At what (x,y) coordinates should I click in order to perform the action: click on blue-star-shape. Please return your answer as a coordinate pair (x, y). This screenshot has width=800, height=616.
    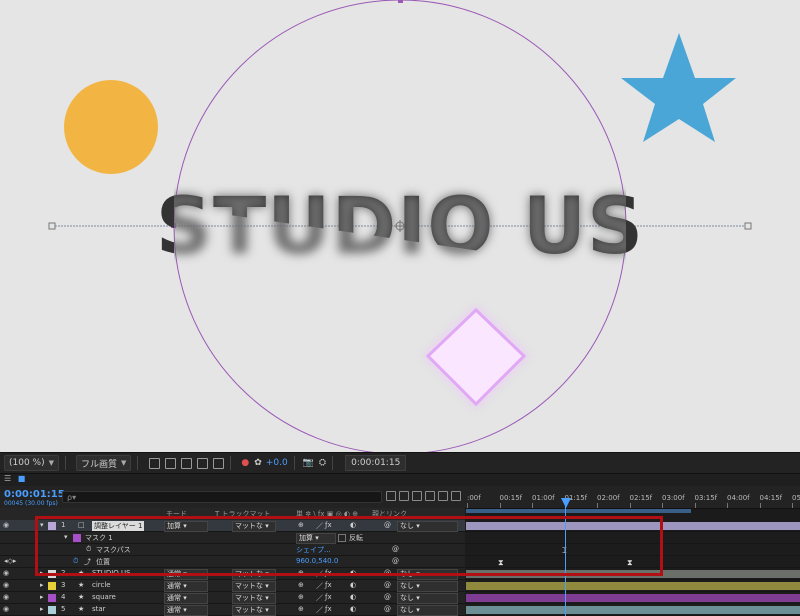
    Looking at the image, I should click on (678, 87).